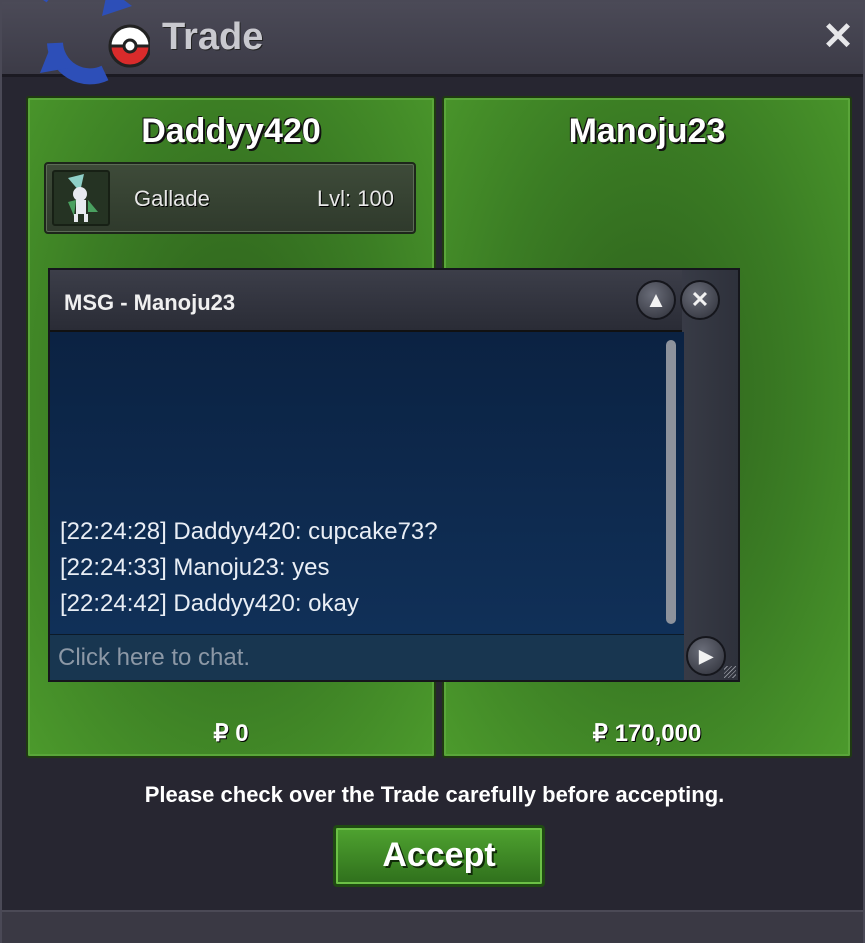  I want to click on resize-grip-icon, so click(730, 672).